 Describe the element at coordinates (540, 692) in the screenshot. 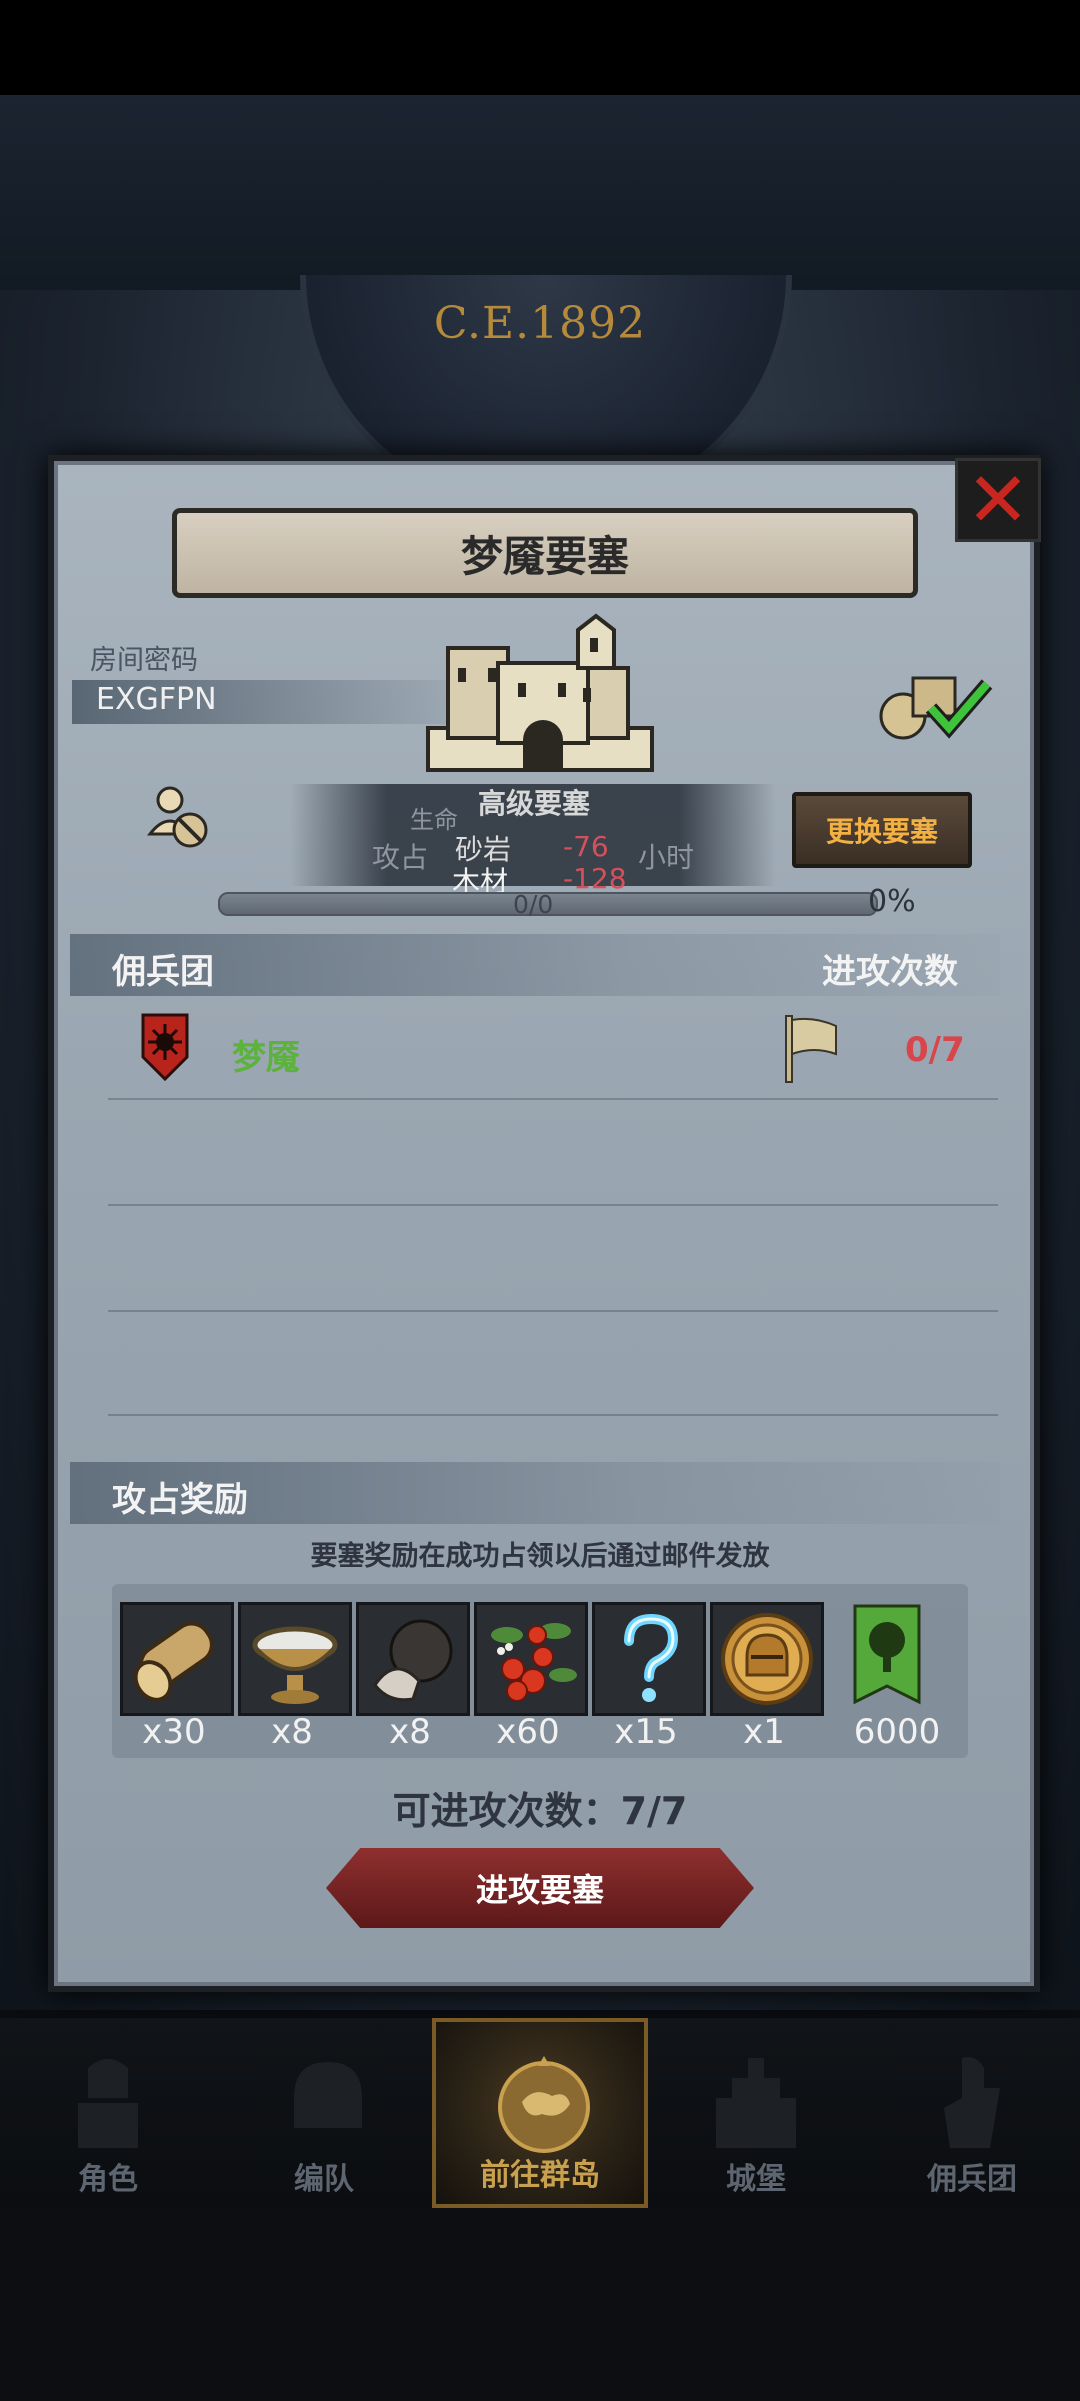

I see `fortress-icon` at that location.